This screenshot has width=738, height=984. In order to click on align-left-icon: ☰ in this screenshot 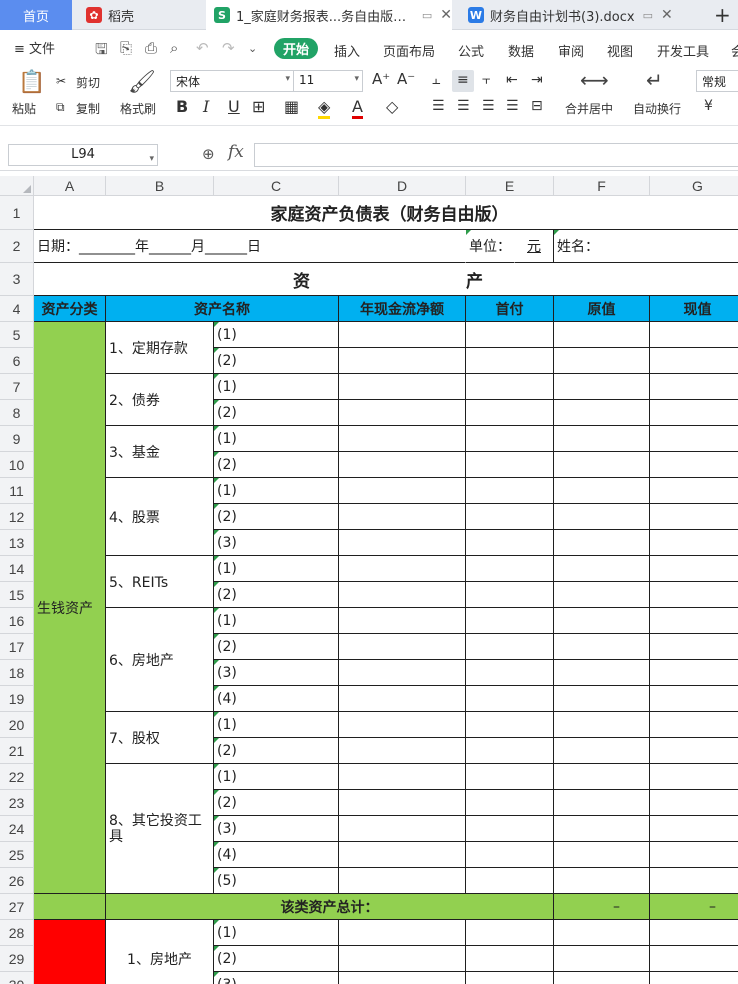, I will do `click(438, 106)`.